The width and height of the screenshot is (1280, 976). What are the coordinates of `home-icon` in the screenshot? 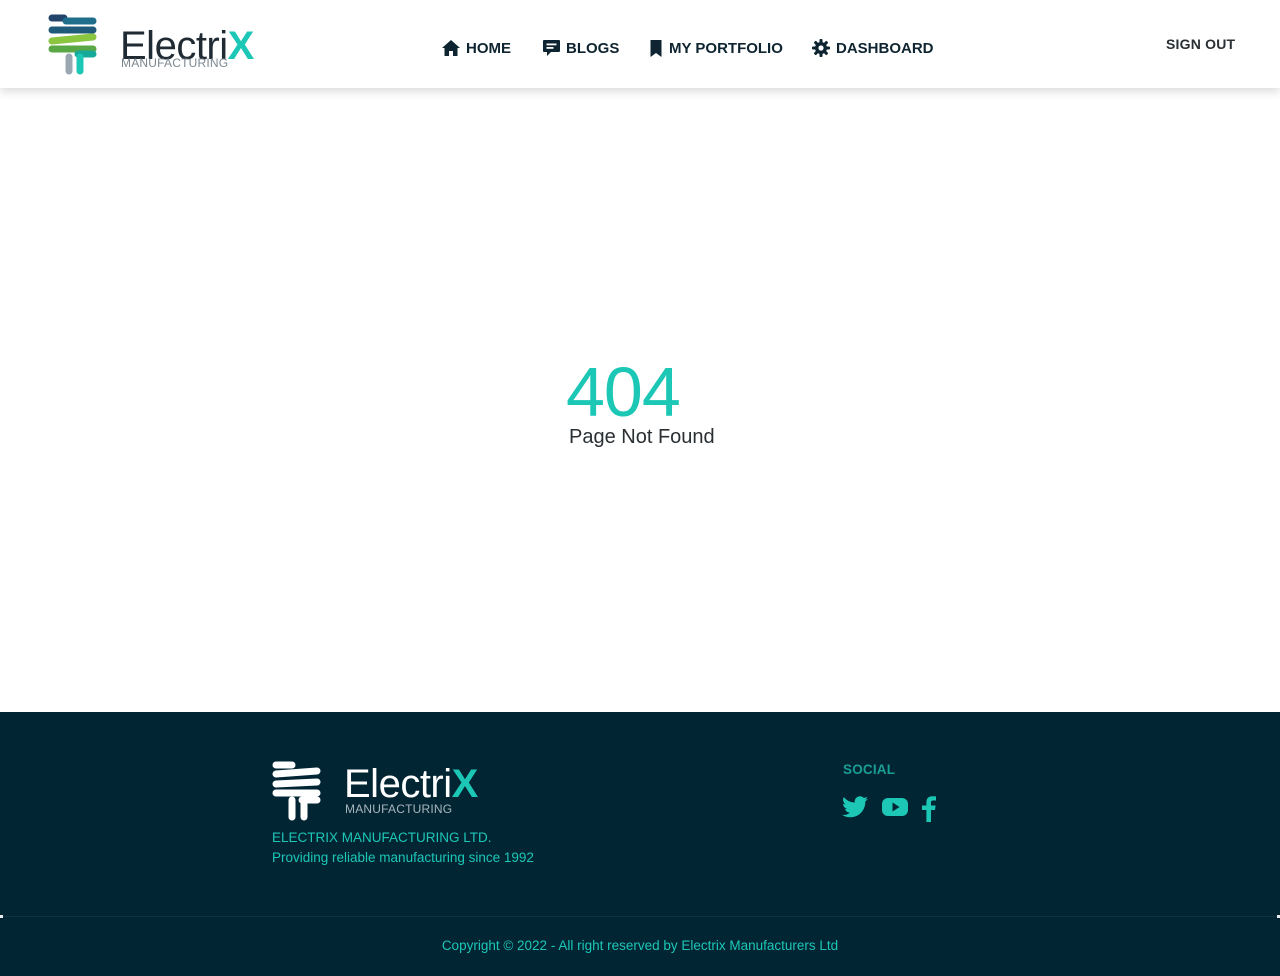 It's located at (451, 48).